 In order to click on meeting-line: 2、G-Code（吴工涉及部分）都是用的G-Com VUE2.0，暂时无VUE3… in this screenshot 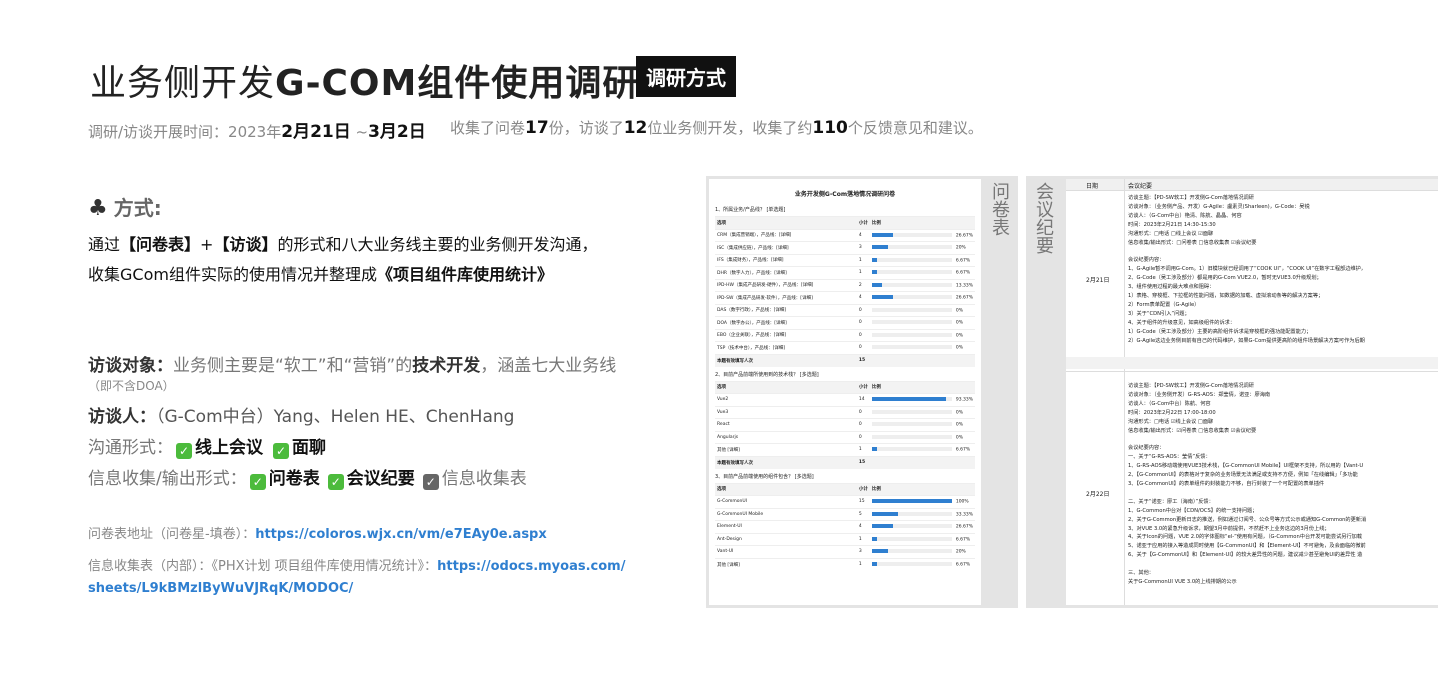, I will do `click(1225, 278)`.